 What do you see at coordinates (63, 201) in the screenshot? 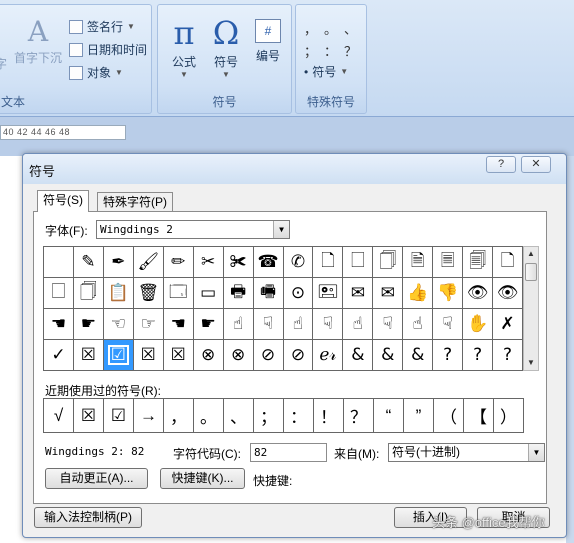
I see `tab-symbols: 符号(S)` at bounding box center [63, 201].